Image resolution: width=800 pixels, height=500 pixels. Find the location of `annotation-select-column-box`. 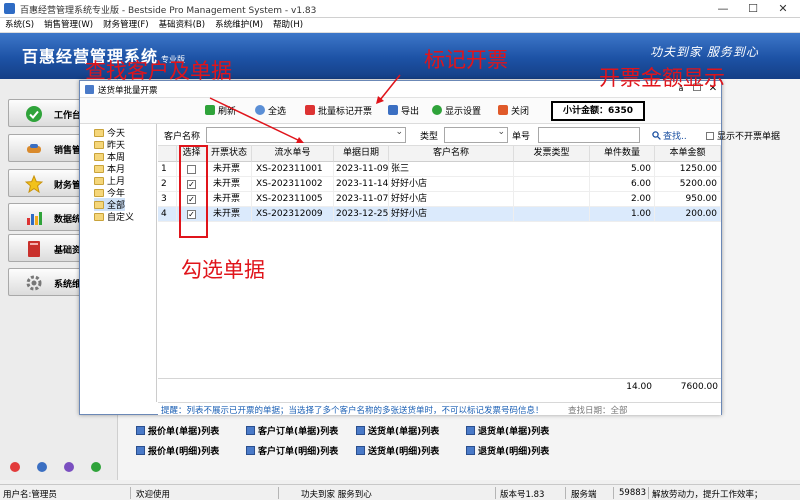

annotation-select-column-box is located at coordinates (193, 191).